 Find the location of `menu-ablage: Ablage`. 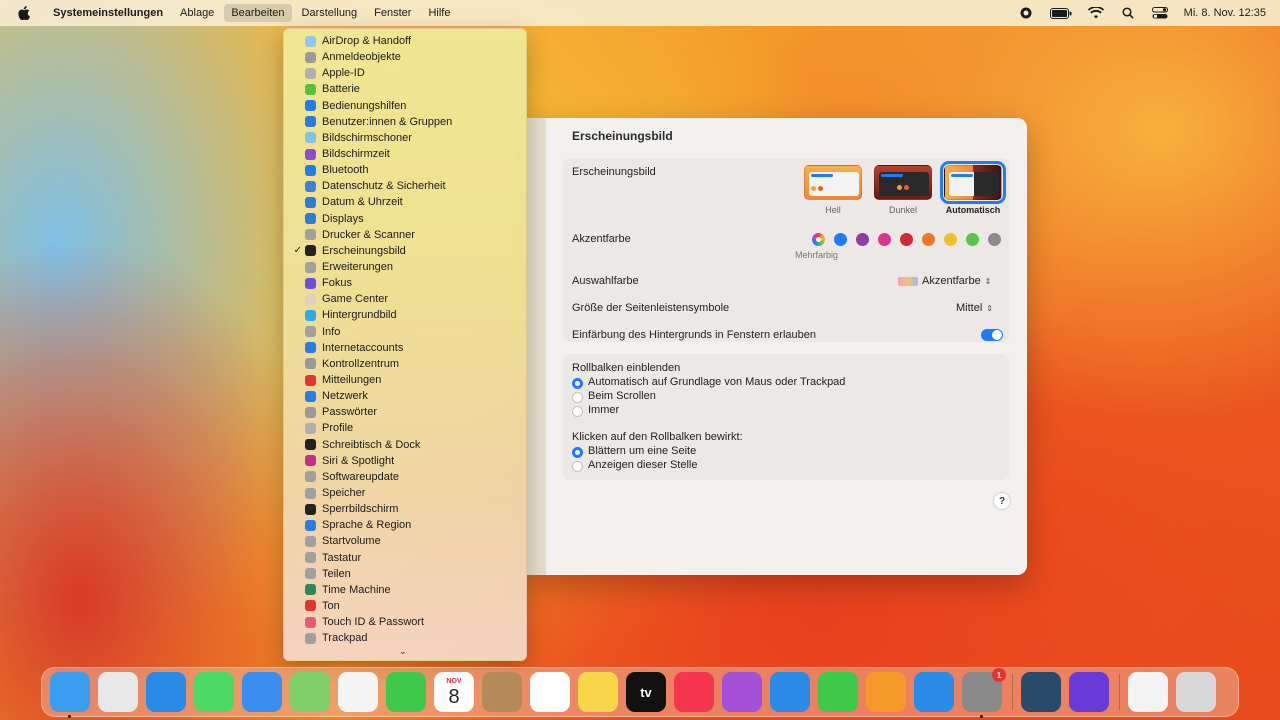

menu-ablage: Ablage is located at coordinates (197, 13).